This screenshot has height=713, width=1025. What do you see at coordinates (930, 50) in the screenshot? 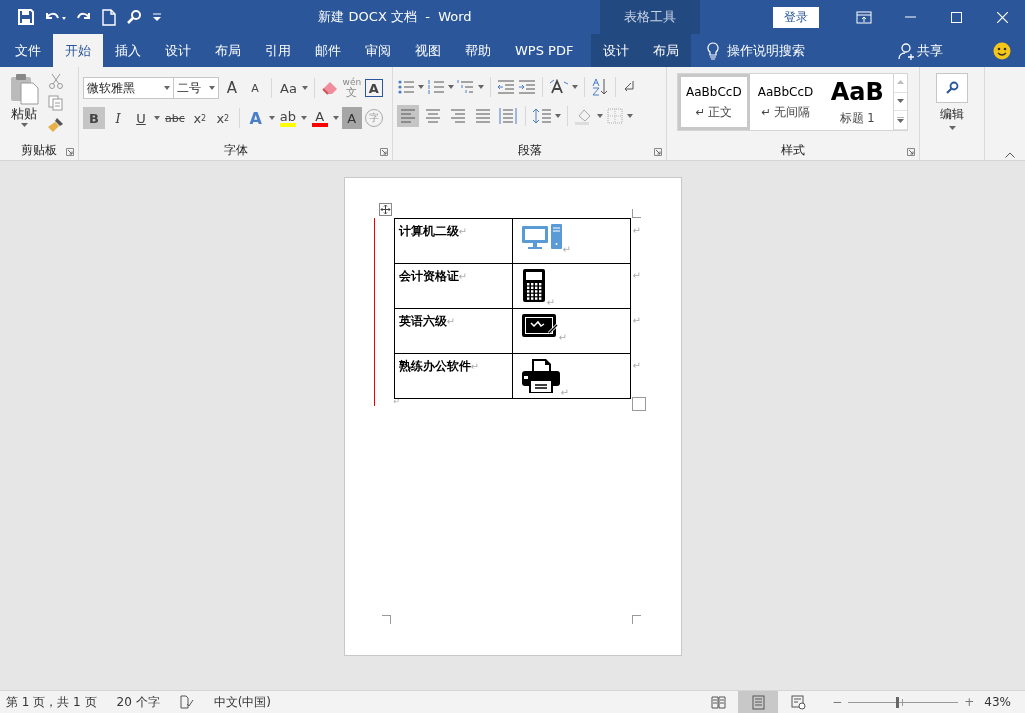
I see `share-button: 共享` at bounding box center [930, 50].